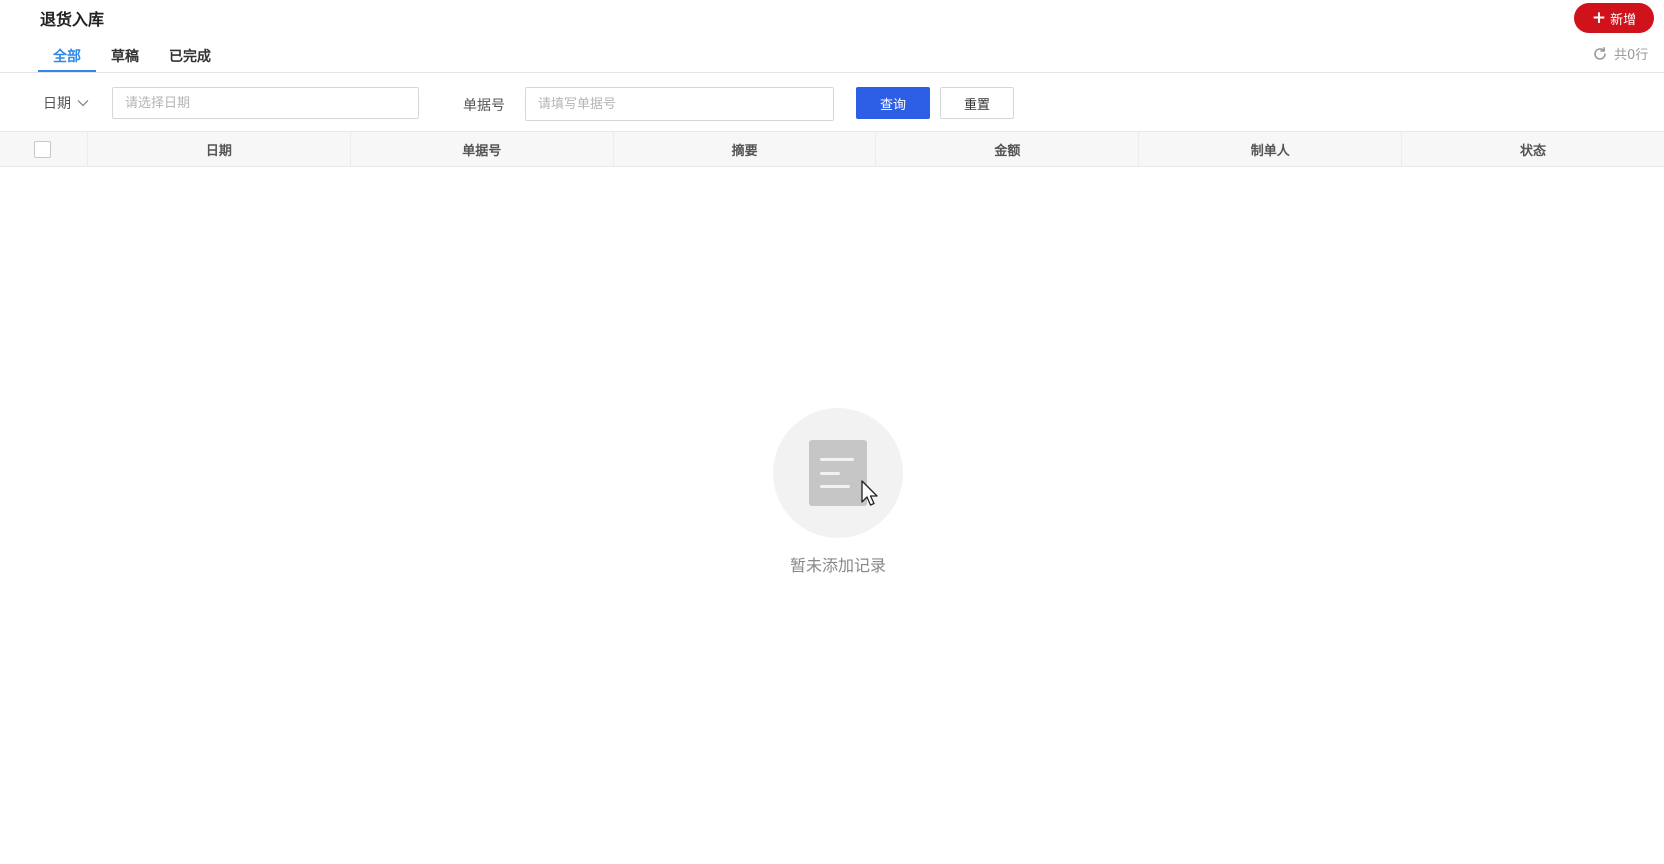 The image size is (1664, 864). I want to click on row-count-text: 共0行, so click(1631, 55).